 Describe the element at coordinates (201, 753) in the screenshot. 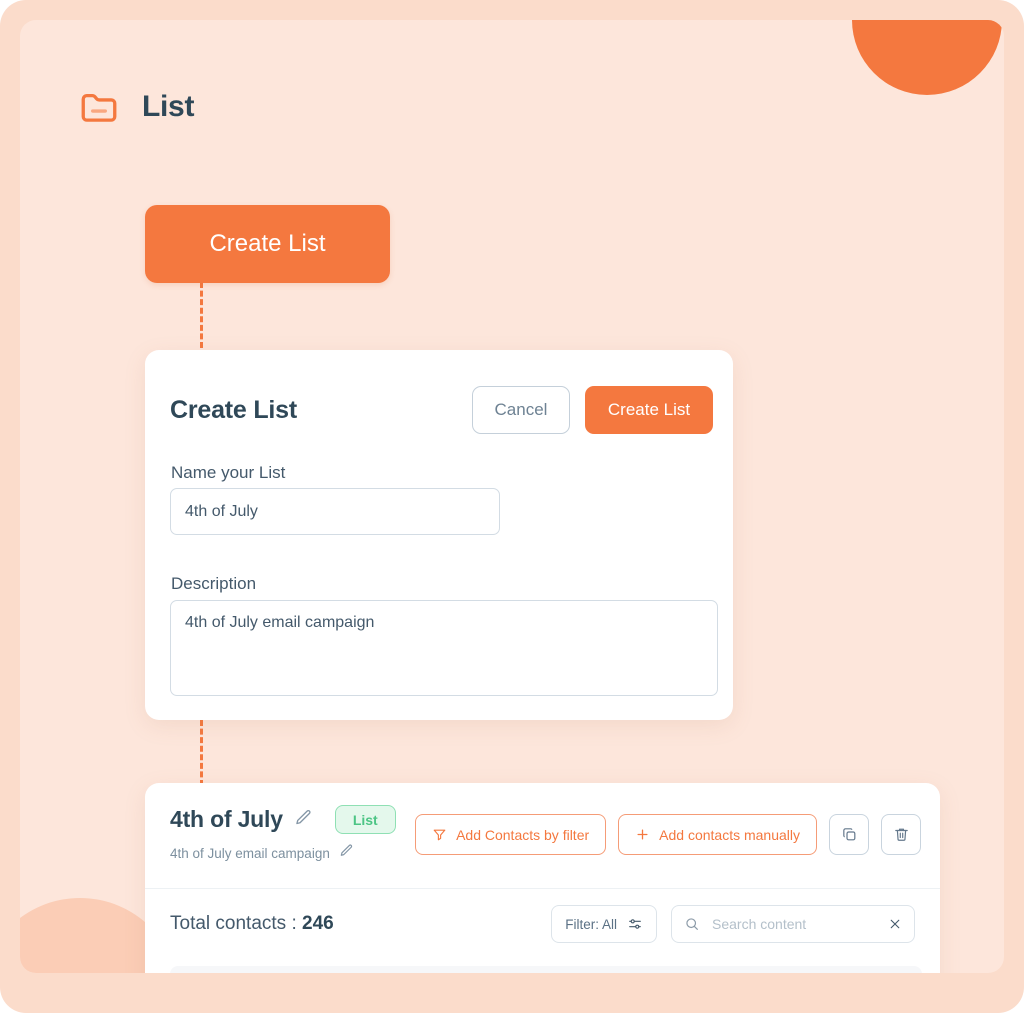

I see `connector-line-bottom` at that location.